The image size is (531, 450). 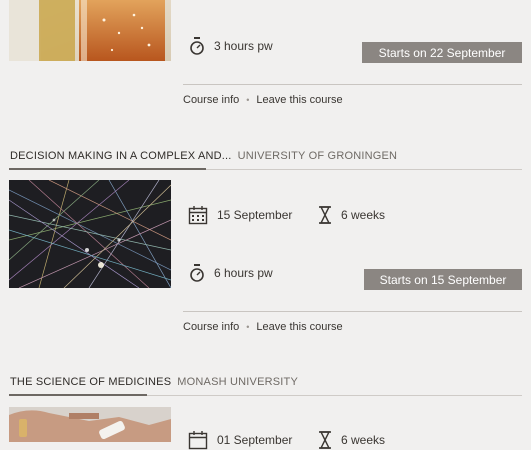 I want to click on course-start-date: 15 September, so click(x=240, y=215).